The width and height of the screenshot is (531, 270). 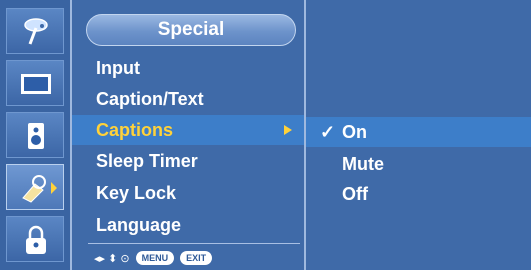 I want to click on submenu-item-label: On, so click(x=354, y=132).